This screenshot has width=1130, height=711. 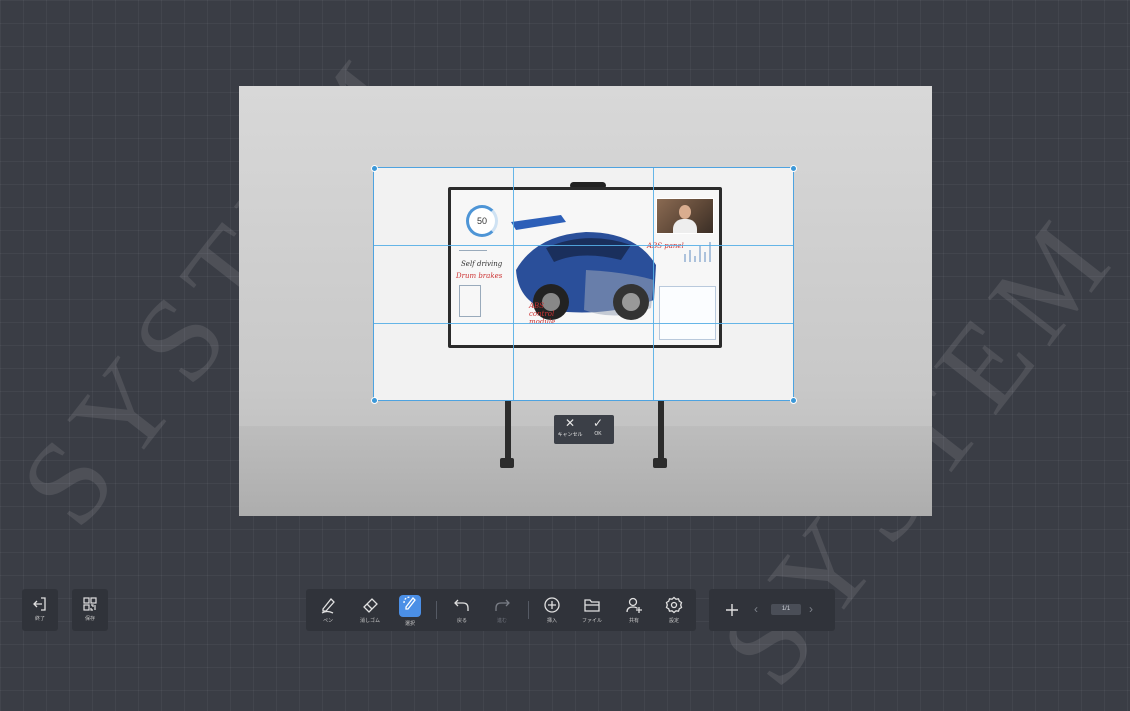 I want to click on share-button: 共有, so click(x=634, y=610).